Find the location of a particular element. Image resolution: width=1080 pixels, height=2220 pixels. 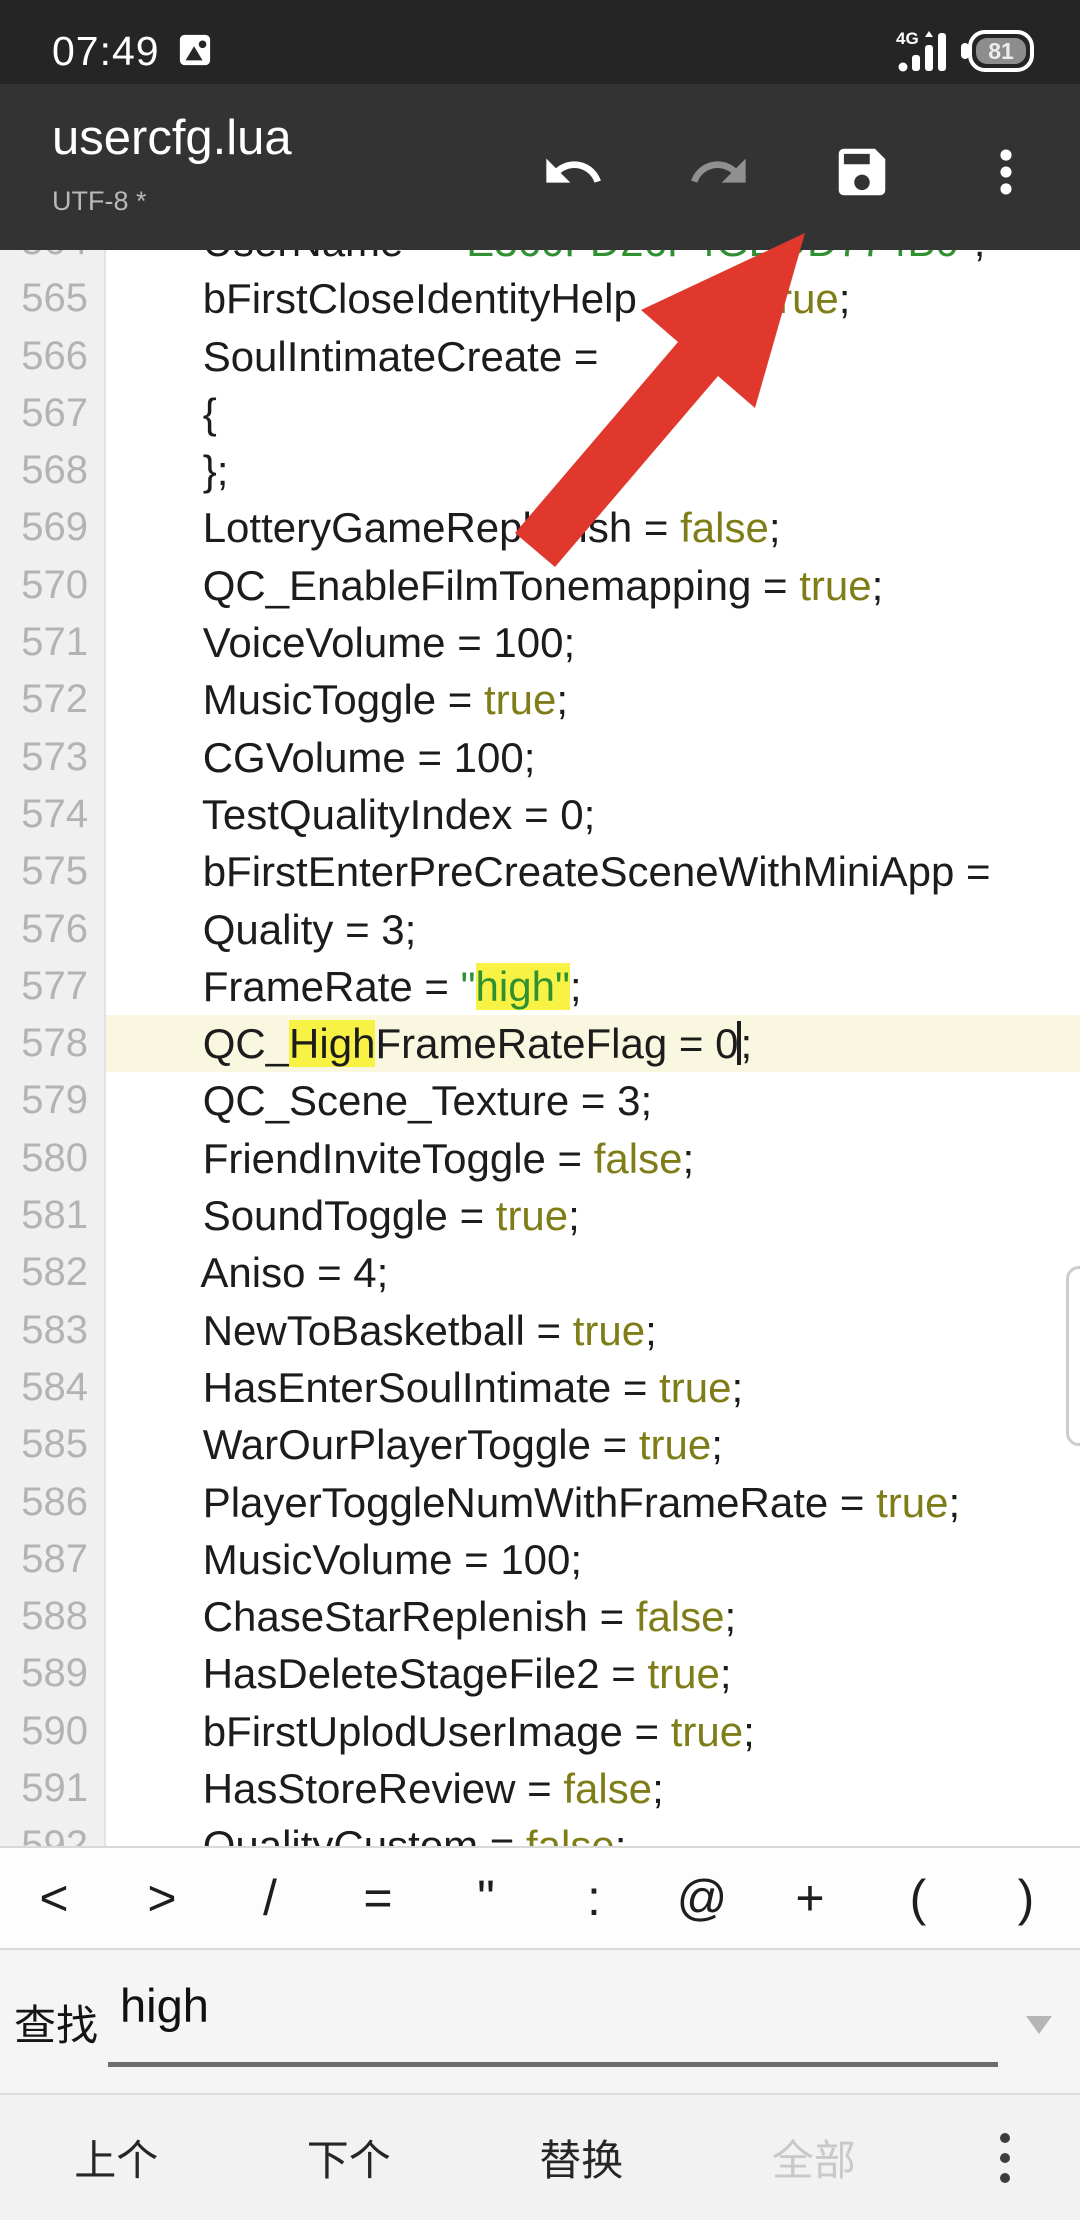

code-text: CGVolume = 100; is located at coordinates (369, 757).